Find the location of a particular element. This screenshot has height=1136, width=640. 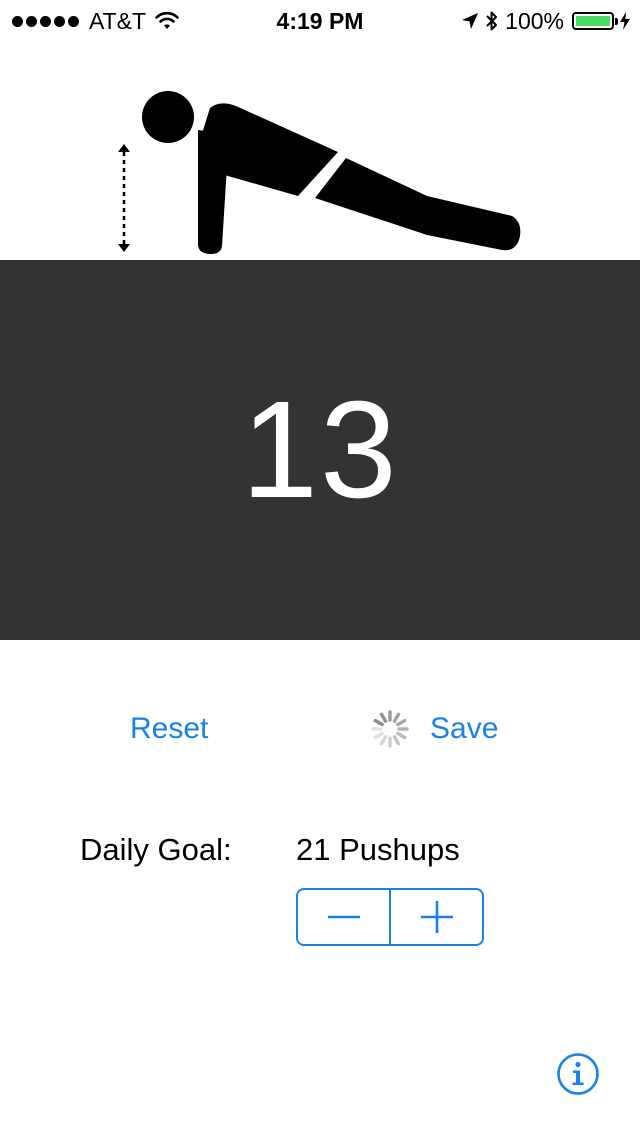

daily-goal-stepper is located at coordinates (390, 917).